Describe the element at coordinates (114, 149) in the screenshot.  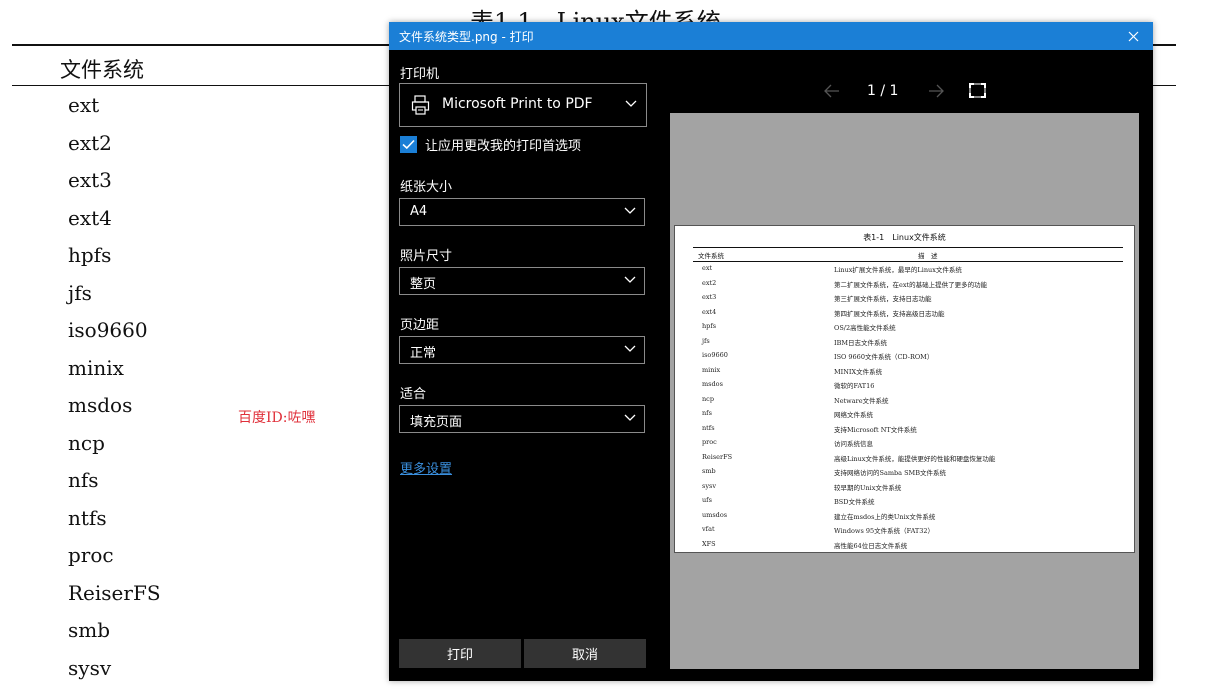
I see `background-list-item: ext2` at that location.